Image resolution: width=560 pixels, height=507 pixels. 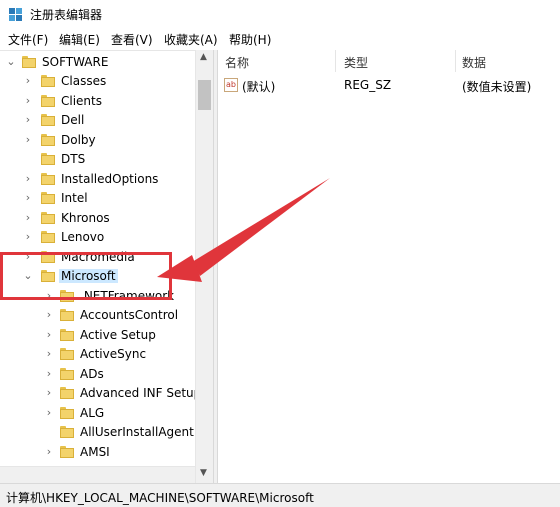 I want to click on window-title: 注册表编辑器, so click(x=66, y=15).